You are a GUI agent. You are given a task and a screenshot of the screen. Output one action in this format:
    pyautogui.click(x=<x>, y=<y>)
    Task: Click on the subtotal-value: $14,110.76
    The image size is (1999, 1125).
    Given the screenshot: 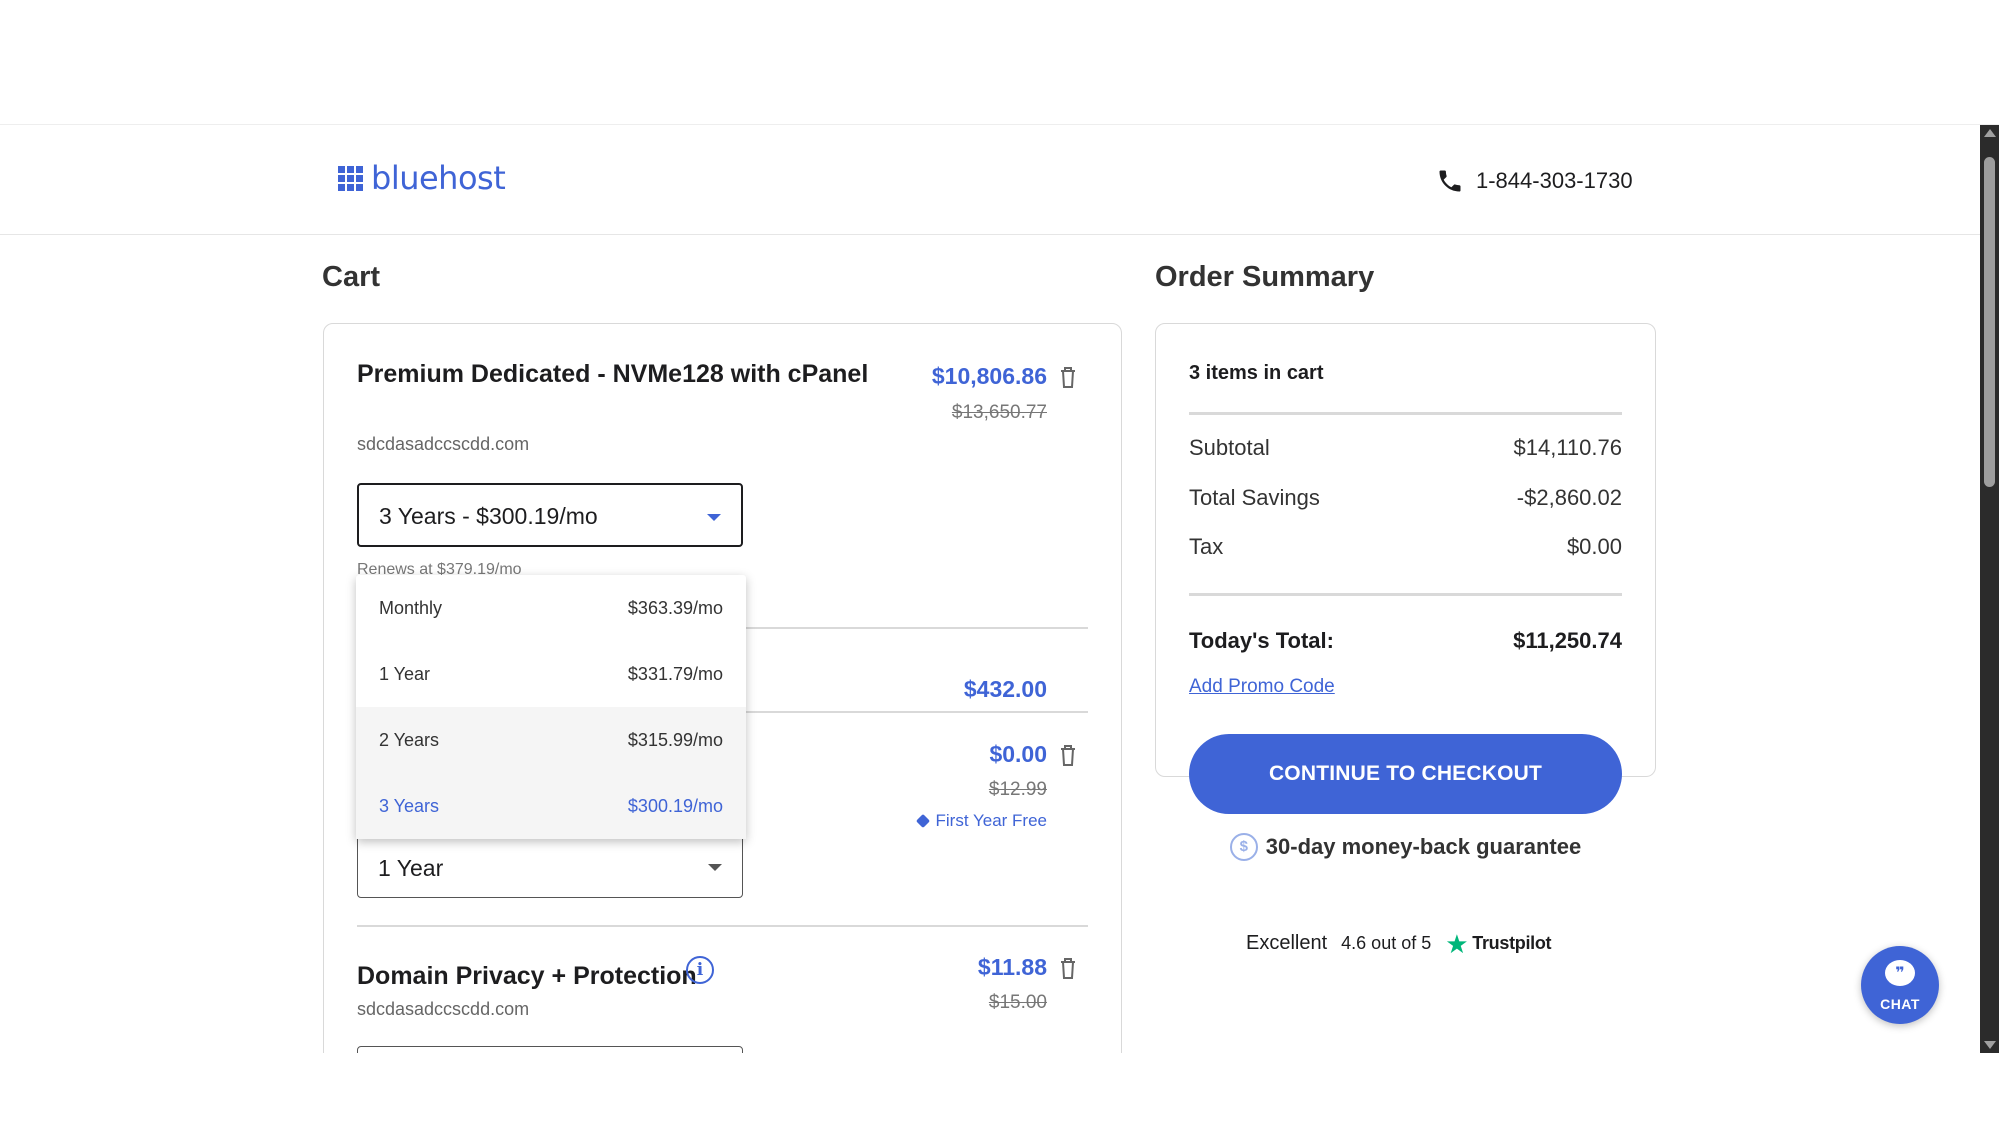 What is the action you would take?
    pyautogui.click(x=1567, y=447)
    